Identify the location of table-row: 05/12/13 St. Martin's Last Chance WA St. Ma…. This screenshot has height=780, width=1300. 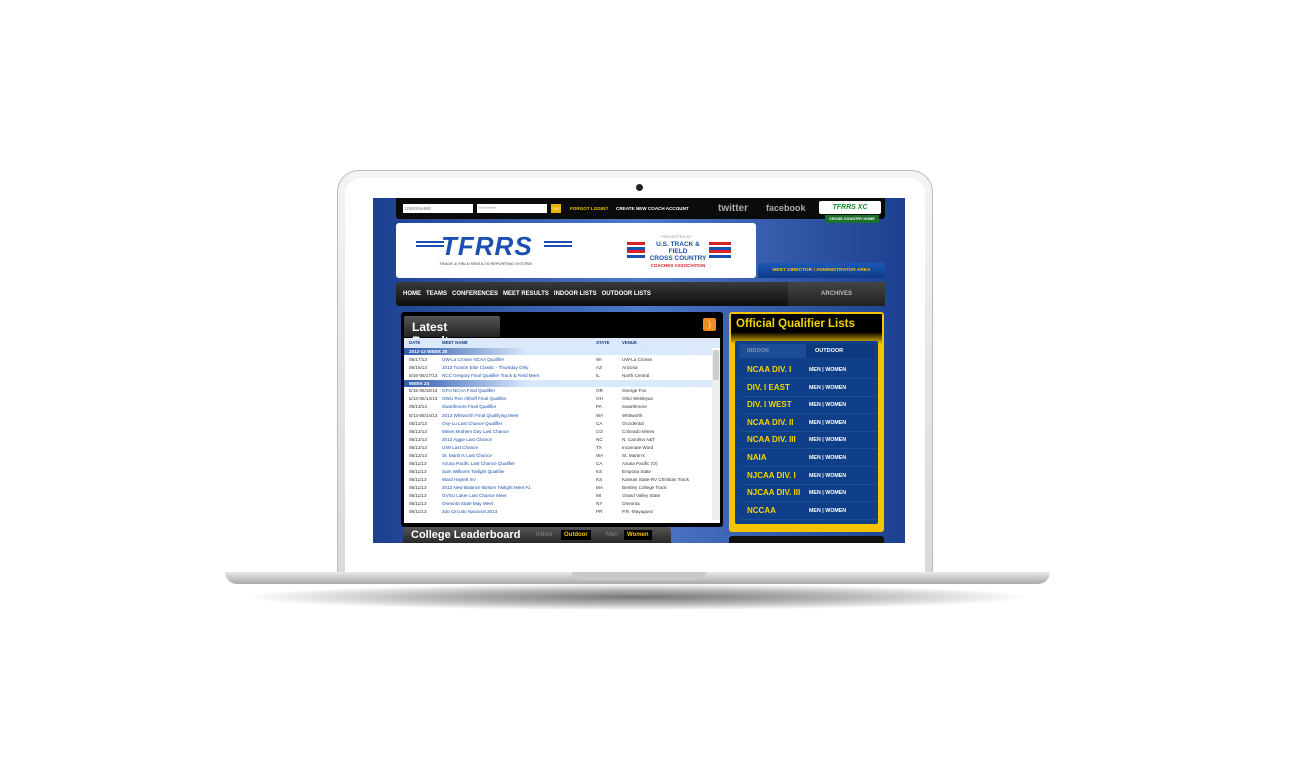
(558, 456).